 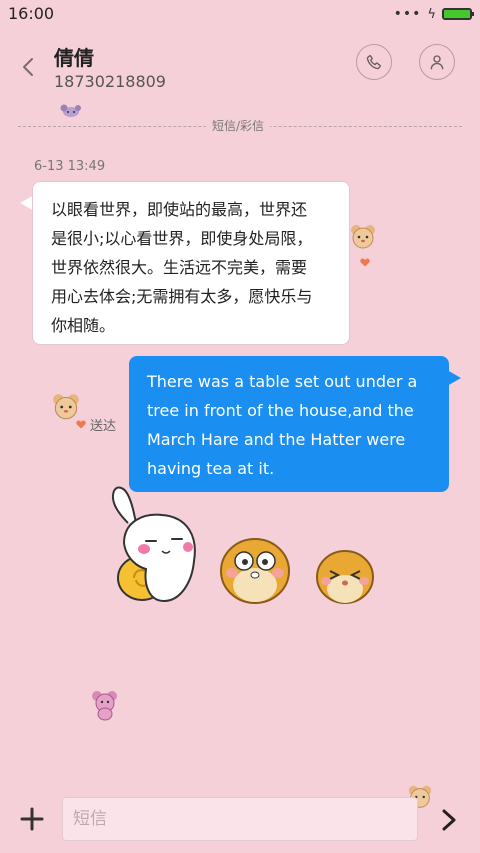 What do you see at coordinates (29, 67) in the screenshot?
I see `back-arrow-icon` at bounding box center [29, 67].